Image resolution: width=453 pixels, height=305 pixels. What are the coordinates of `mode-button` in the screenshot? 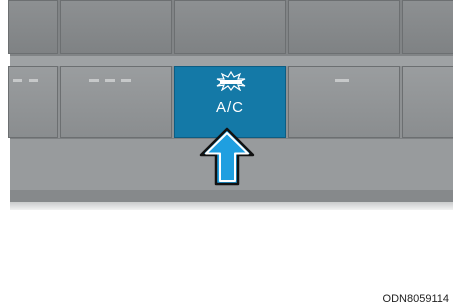 It's located at (116, 102).